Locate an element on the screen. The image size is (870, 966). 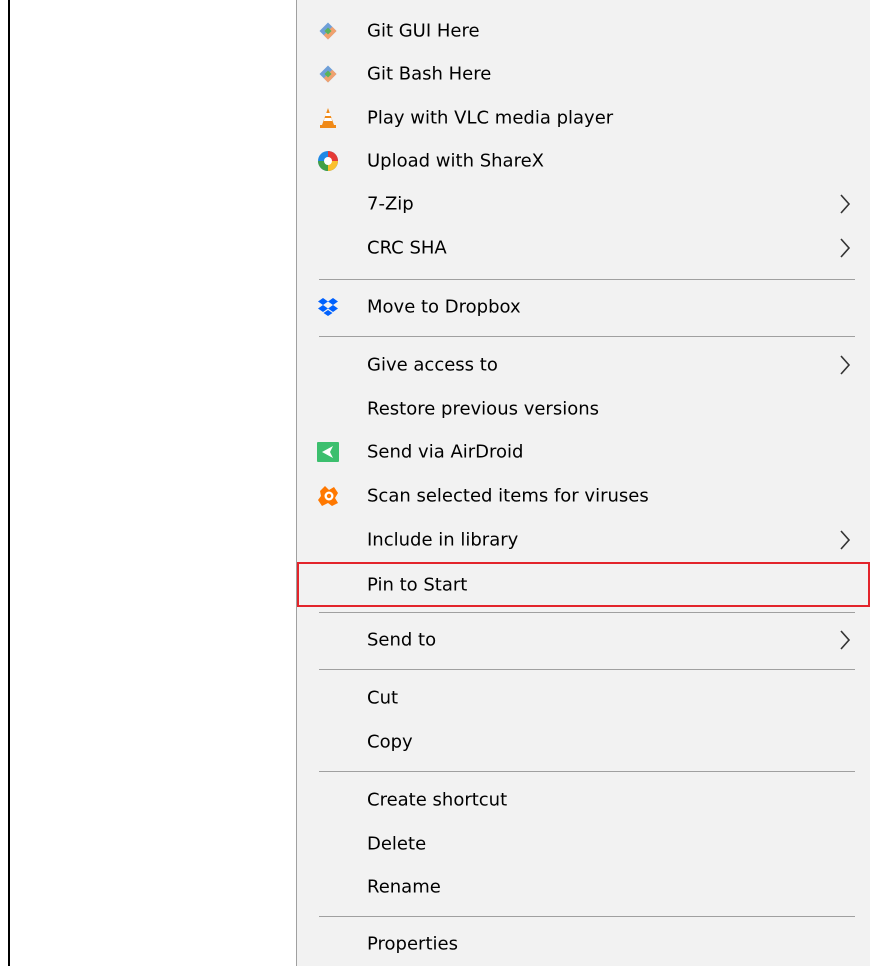
menu-item-give-access-to: Give access to is located at coordinates (583, 365).